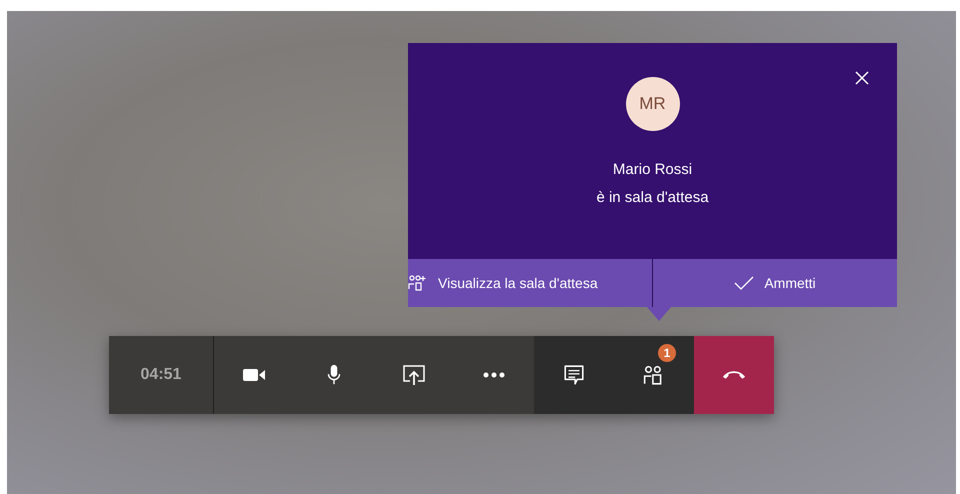  Describe the element at coordinates (744, 283) in the screenshot. I see `checkmark-icon` at that location.